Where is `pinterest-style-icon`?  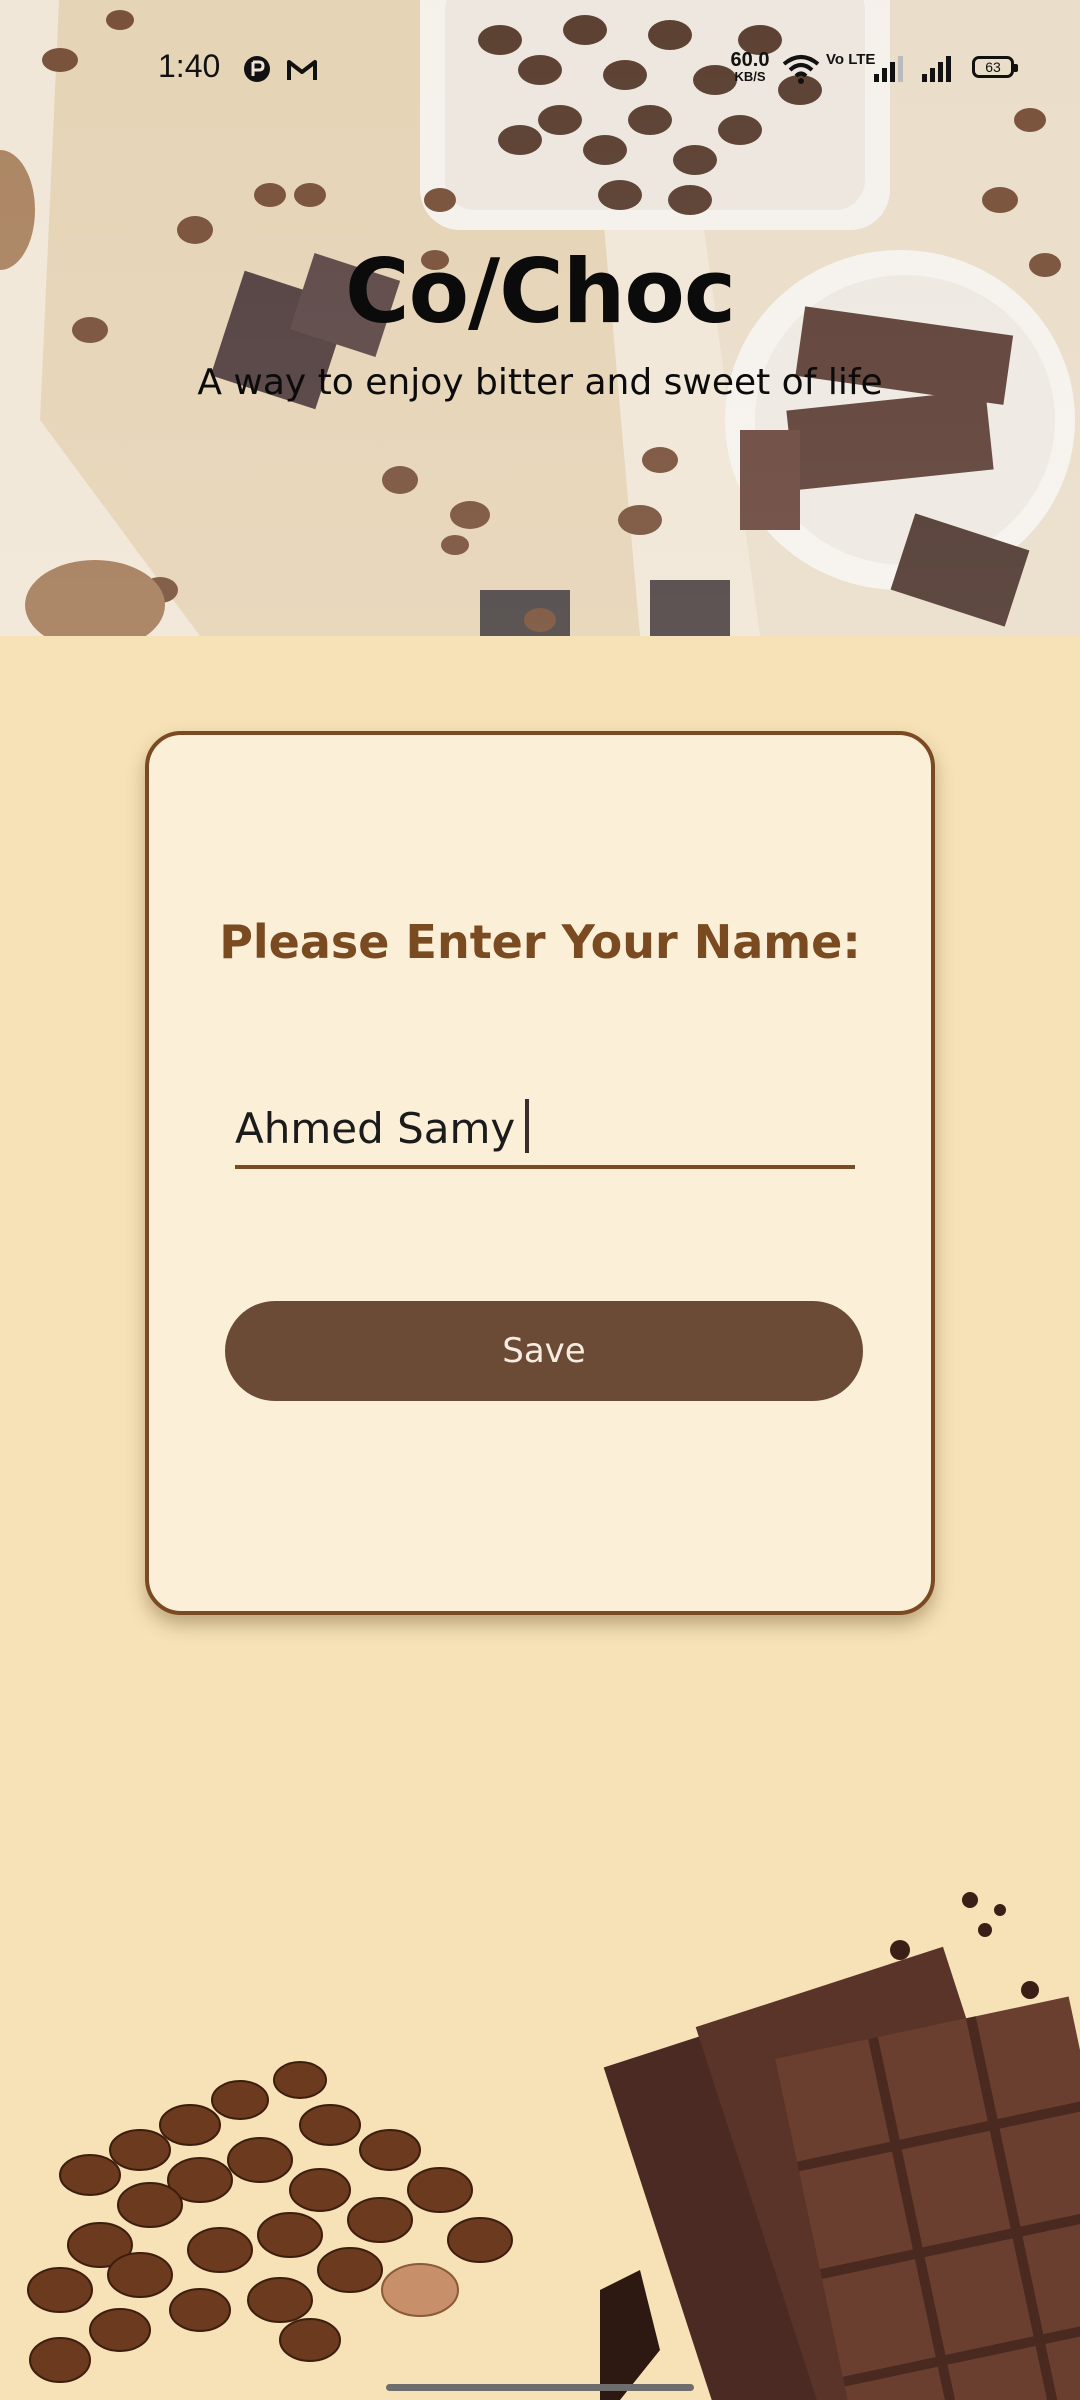 pinterest-style-icon is located at coordinates (257, 69).